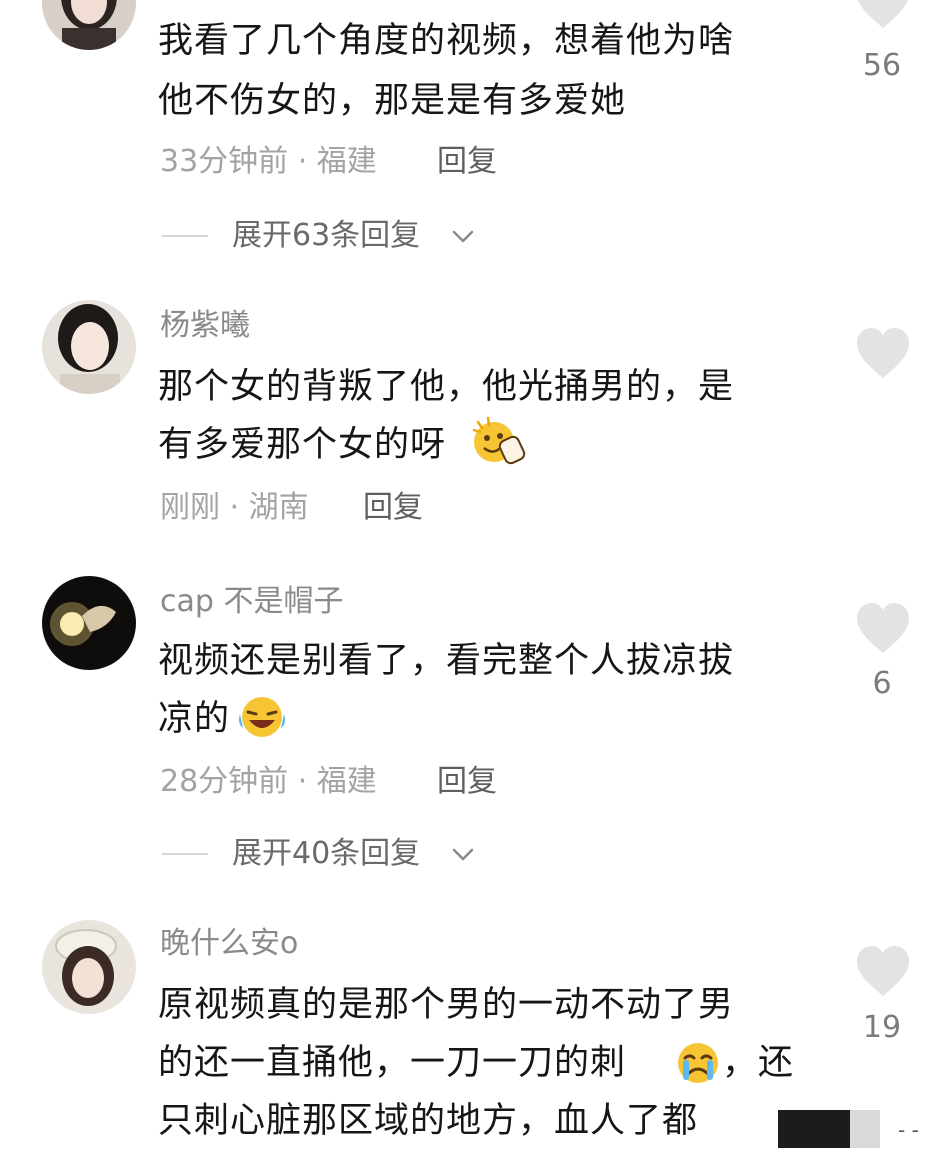  What do you see at coordinates (392, 1063) in the screenshot?
I see `comment-text-line: 的还一直捅他，一刀一刀的刺` at bounding box center [392, 1063].